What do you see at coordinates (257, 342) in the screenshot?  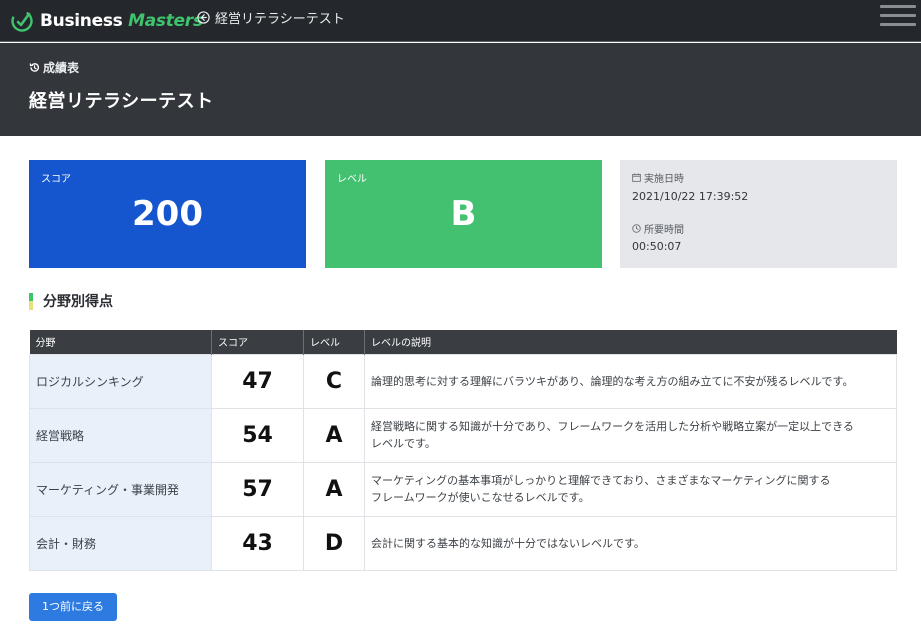 I see `column-header-score: スコア` at bounding box center [257, 342].